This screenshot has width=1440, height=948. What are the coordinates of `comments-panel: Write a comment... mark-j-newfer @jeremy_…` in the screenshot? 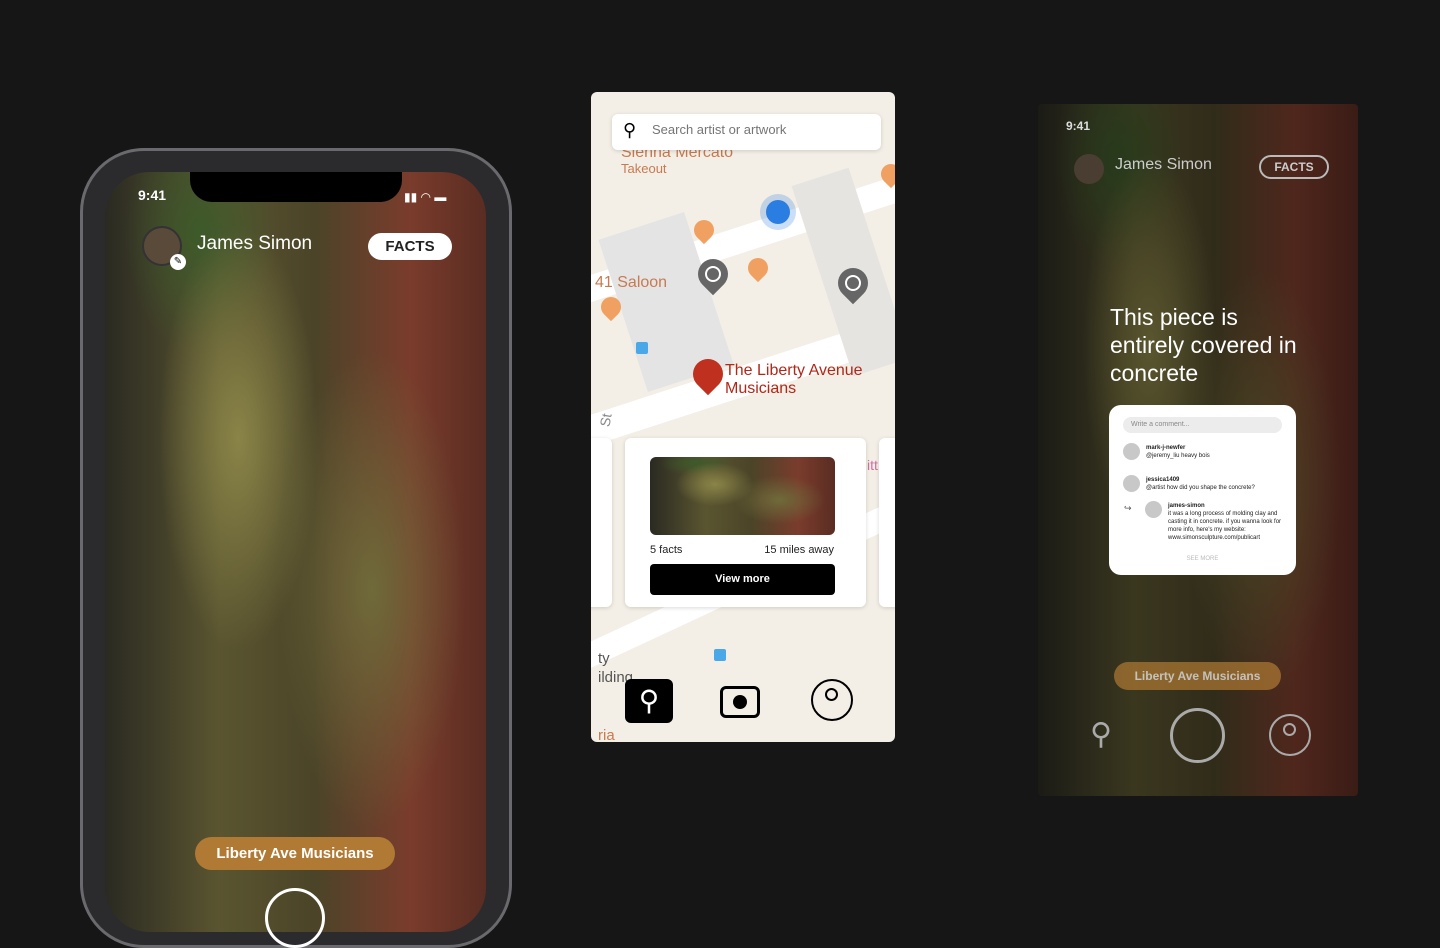 It's located at (1202, 490).